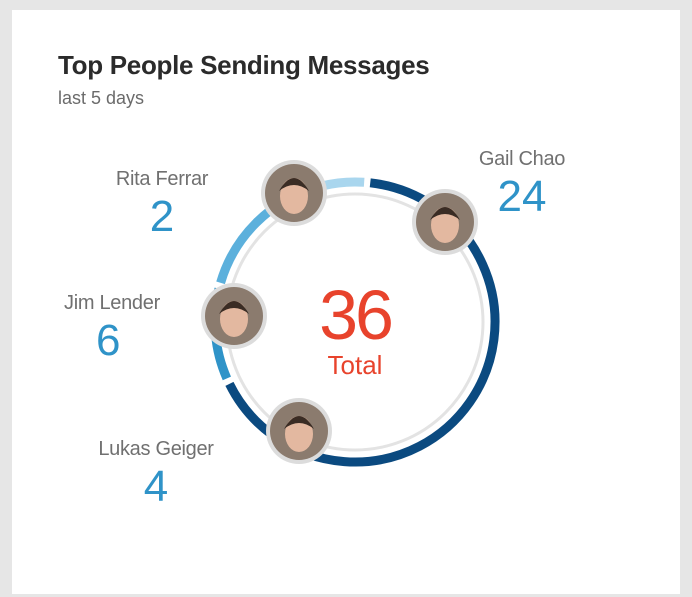 Image resolution: width=692 pixels, height=597 pixels. I want to click on label-gail-chao: Gail Chao 24, so click(522, 183).